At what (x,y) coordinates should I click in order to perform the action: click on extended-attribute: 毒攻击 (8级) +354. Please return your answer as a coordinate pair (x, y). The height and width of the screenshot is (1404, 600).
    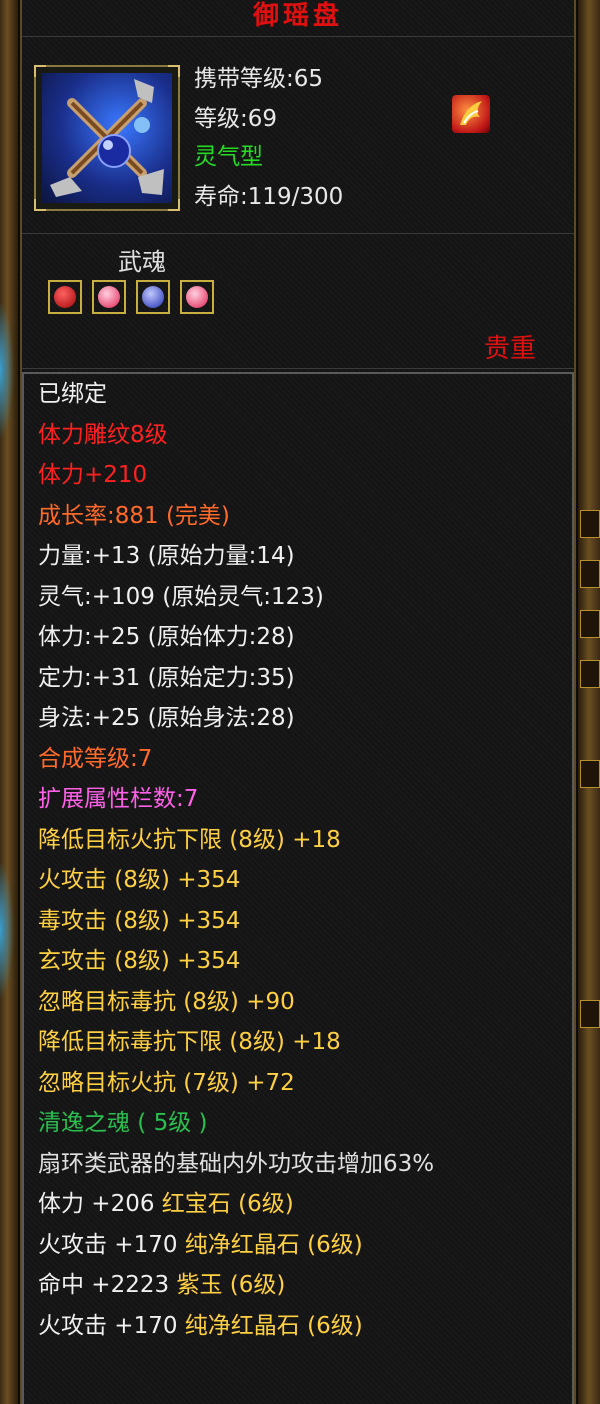
    Looking at the image, I should click on (139, 920).